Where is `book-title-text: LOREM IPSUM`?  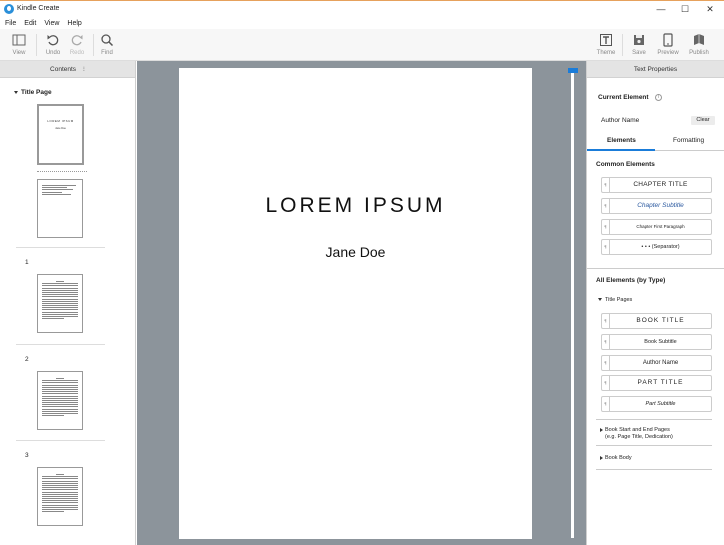 book-title-text: LOREM IPSUM is located at coordinates (355, 206).